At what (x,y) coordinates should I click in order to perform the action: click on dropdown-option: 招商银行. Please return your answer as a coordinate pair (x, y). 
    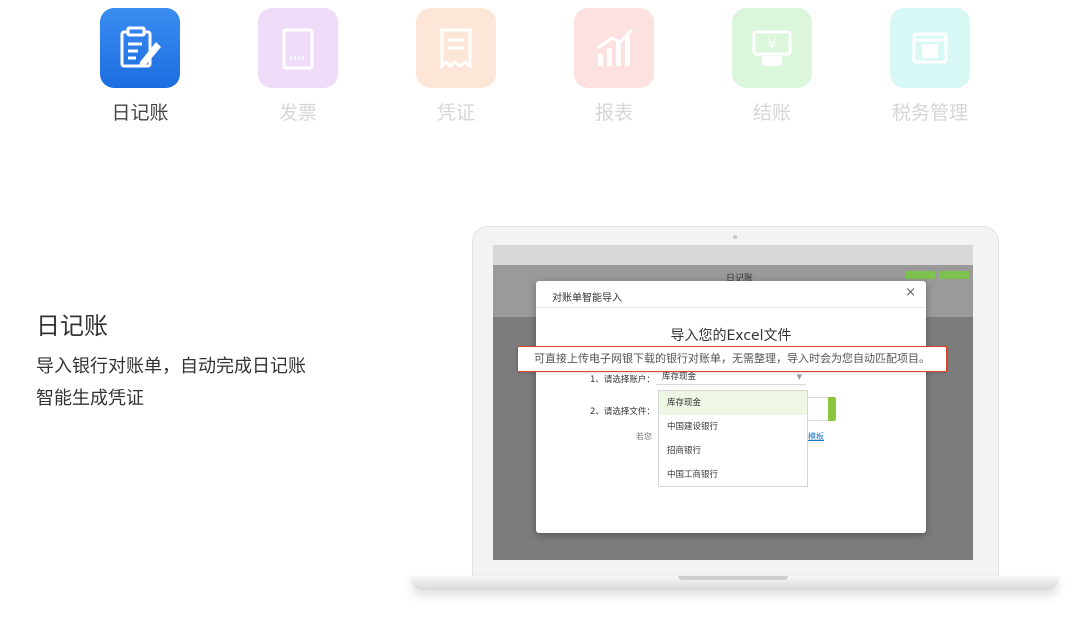
    Looking at the image, I should click on (733, 451).